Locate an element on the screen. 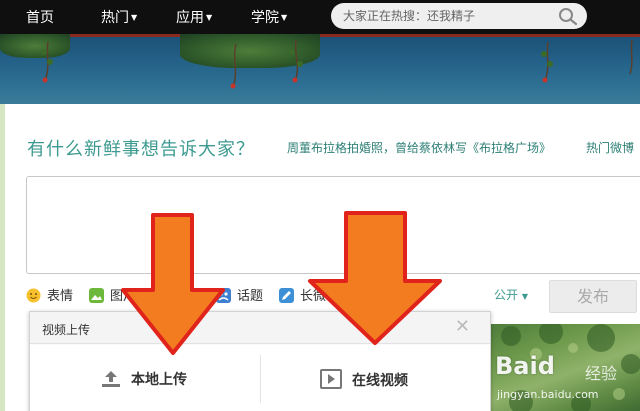 The width and height of the screenshot is (640, 411). nav-apps: 应用 ▼ is located at coordinates (194, 17).